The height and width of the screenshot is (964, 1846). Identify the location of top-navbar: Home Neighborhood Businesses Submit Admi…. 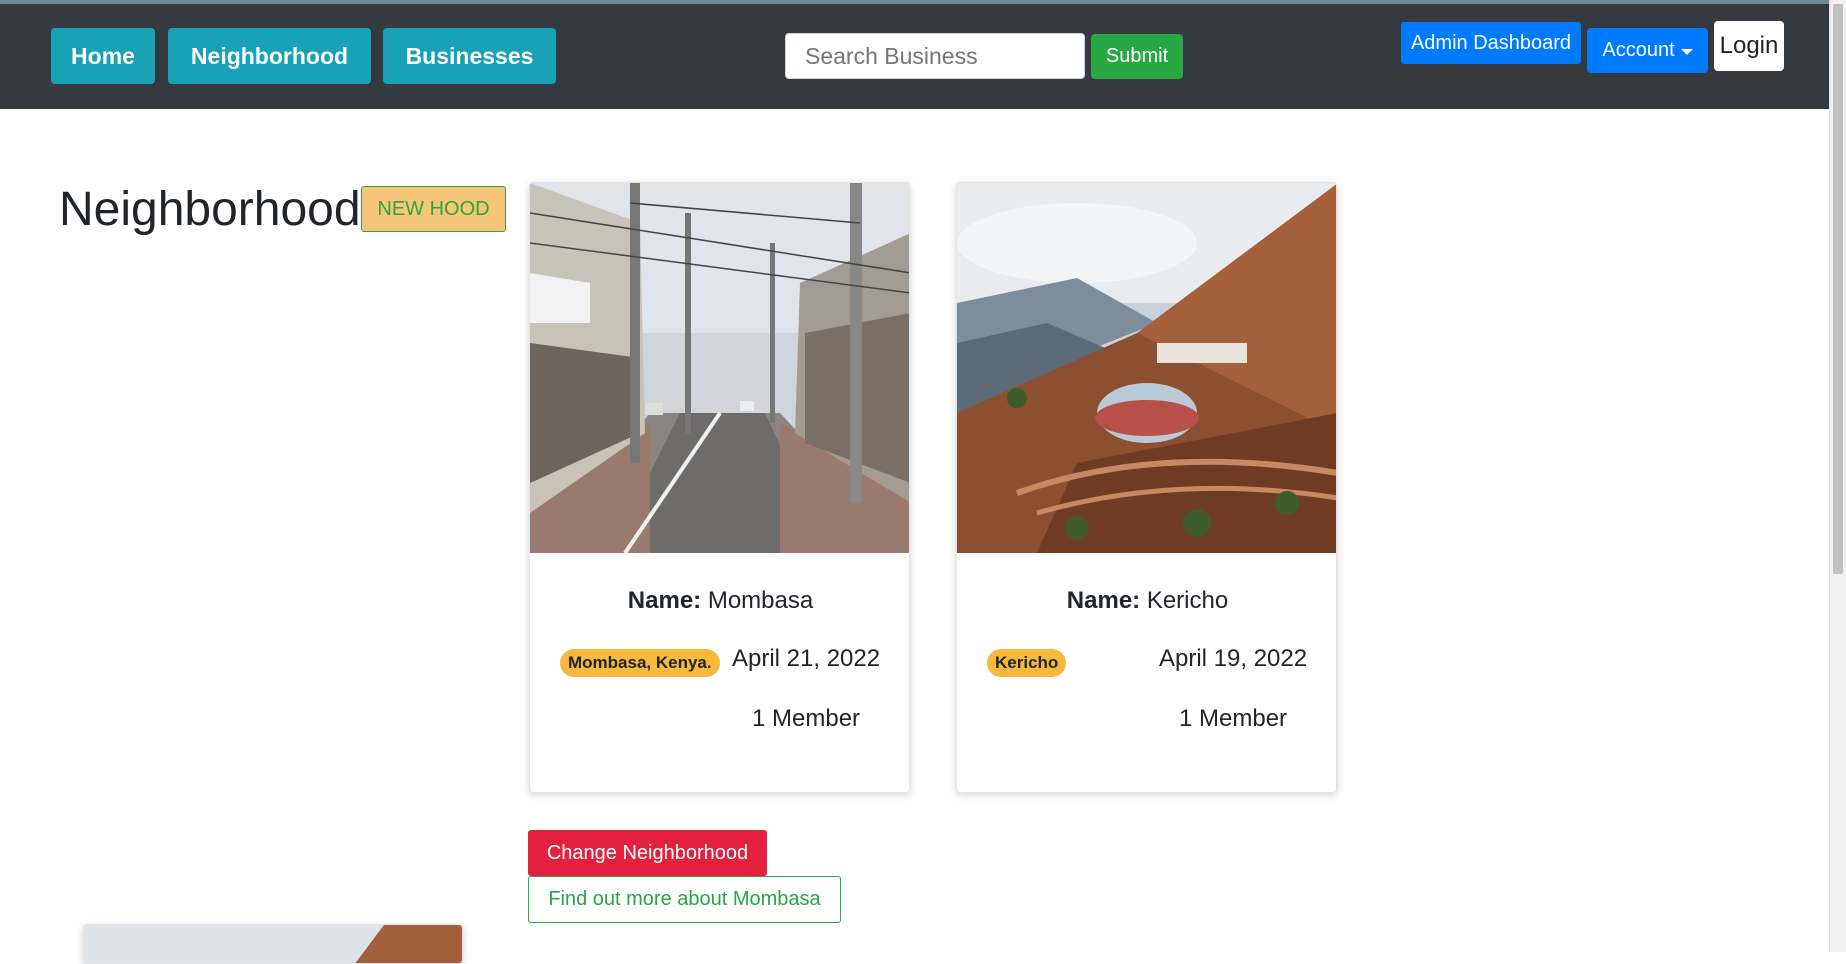
(923, 56).